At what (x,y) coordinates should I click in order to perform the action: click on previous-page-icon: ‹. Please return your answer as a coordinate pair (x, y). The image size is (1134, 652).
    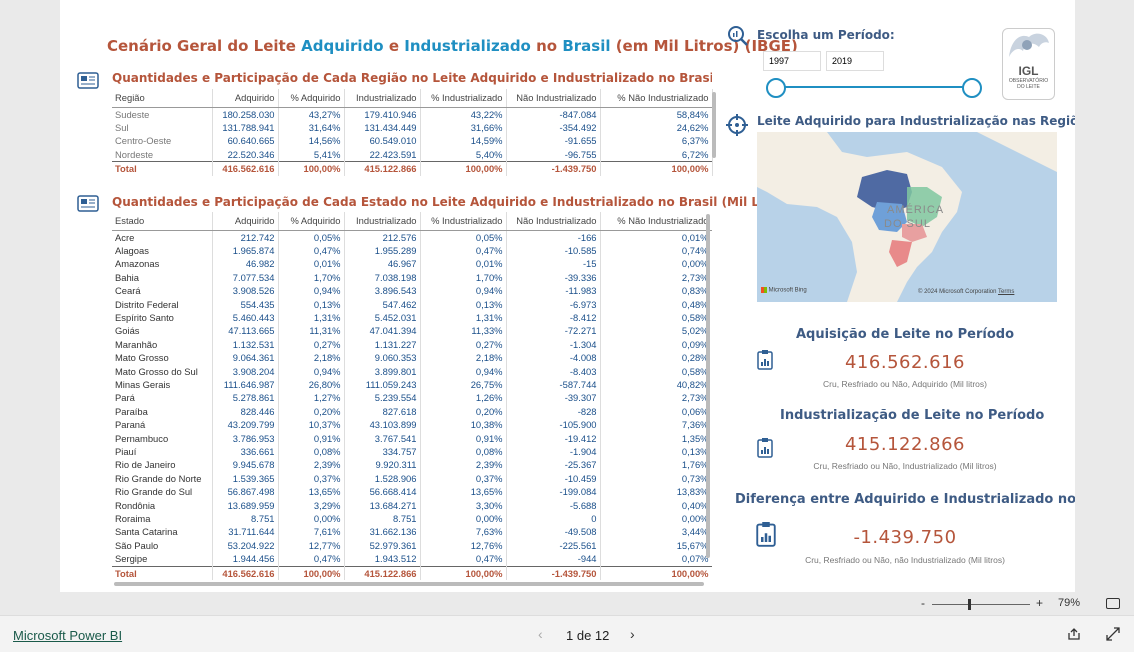
    Looking at the image, I should click on (540, 634).